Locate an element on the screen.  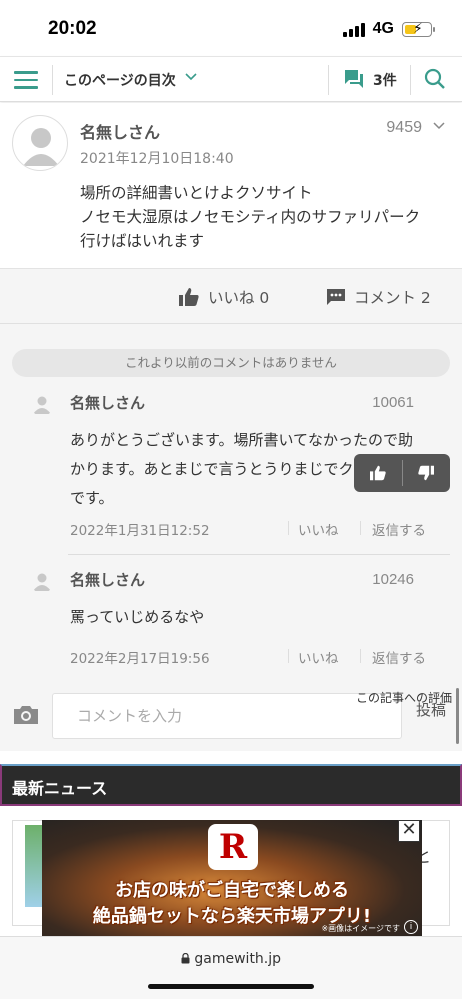
comment-input: コメントを入力 is located at coordinates (227, 716).